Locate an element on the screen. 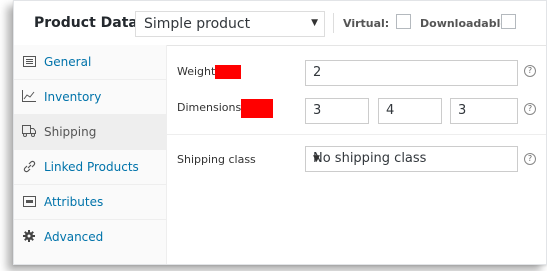  tab-linked-products-label: Linked Products is located at coordinates (91, 167).